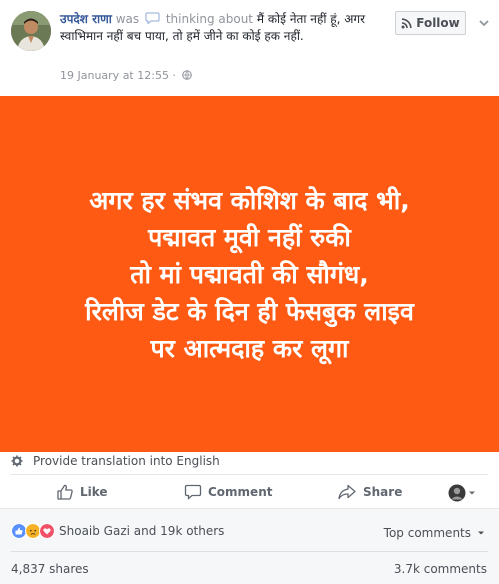 Image resolution: width=499 pixels, height=584 pixels. Describe the element at coordinates (152, 18) in the screenshot. I see `speech-bubble-icon` at that location.